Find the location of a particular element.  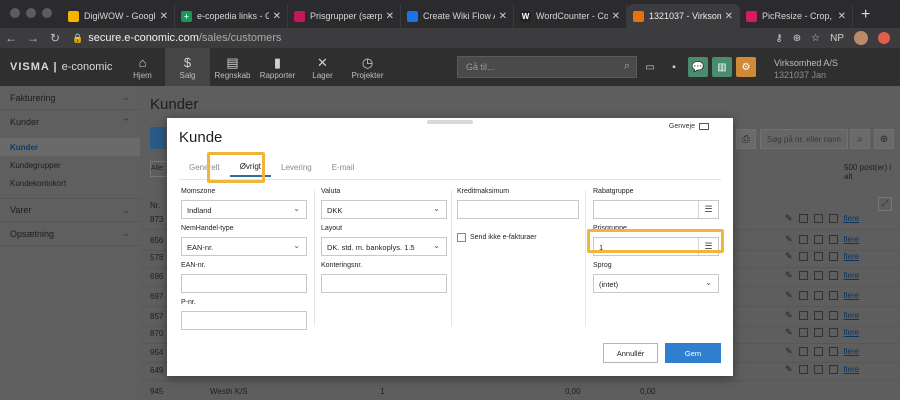

forward-button: → is located at coordinates (33, 38).